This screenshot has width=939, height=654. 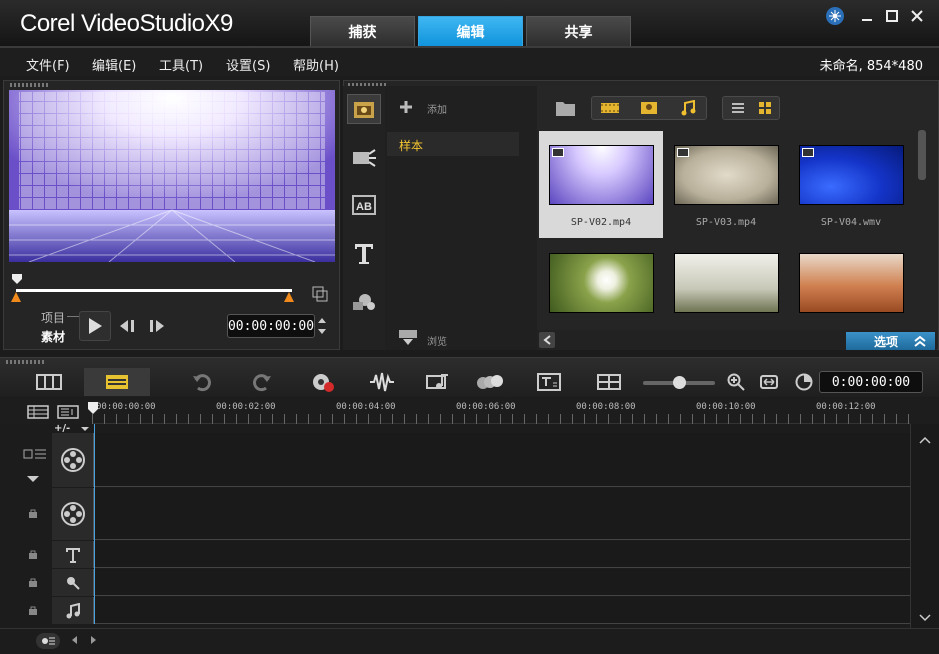 I want to click on chevron-down-icon, so click(x=925, y=618).